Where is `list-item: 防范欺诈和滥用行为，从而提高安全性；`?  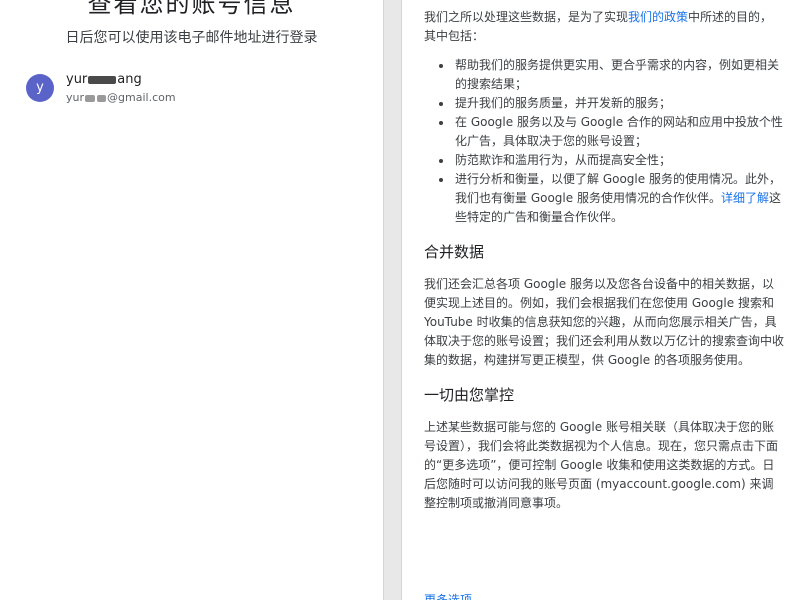
list-item: 防范欺诈和滥用行为，从而提高安全性； is located at coordinates (611, 160).